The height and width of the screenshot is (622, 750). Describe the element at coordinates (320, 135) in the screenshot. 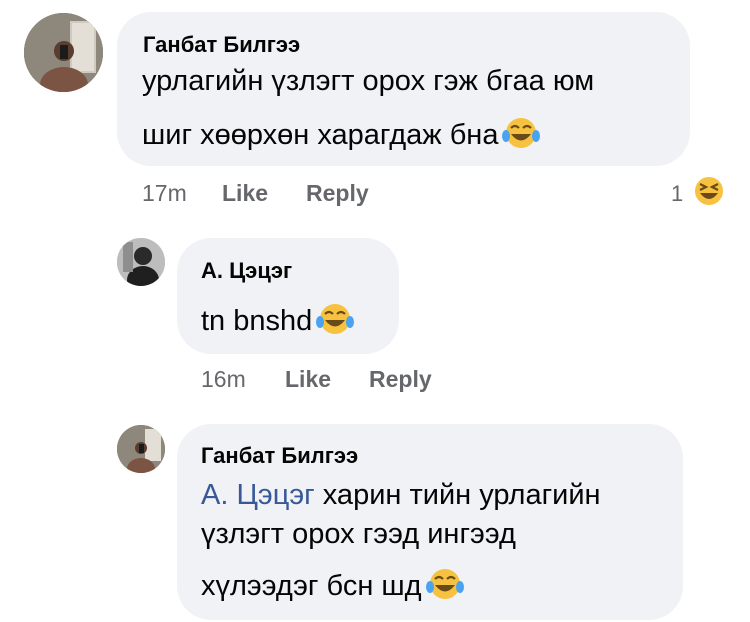

I see `comment-text: шиг хөөрхөн харагдаж бна` at that location.